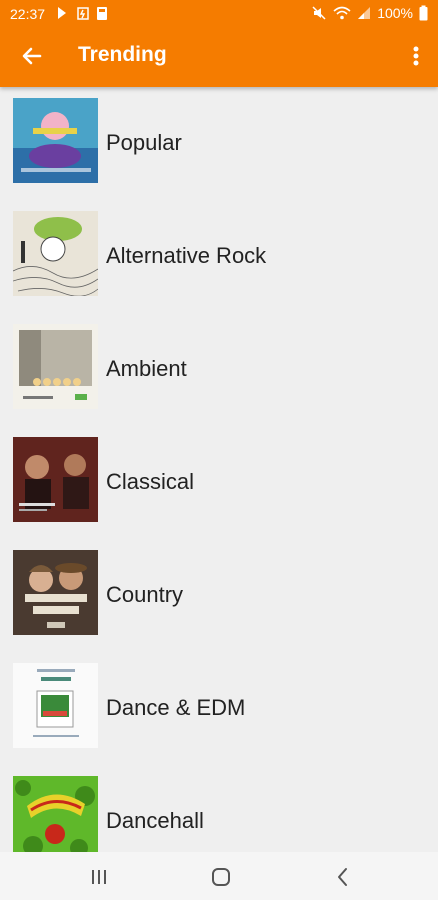  Describe the element at coordinates (28, 14) in the screenshot. I see `status-time: 22:37` at that location.